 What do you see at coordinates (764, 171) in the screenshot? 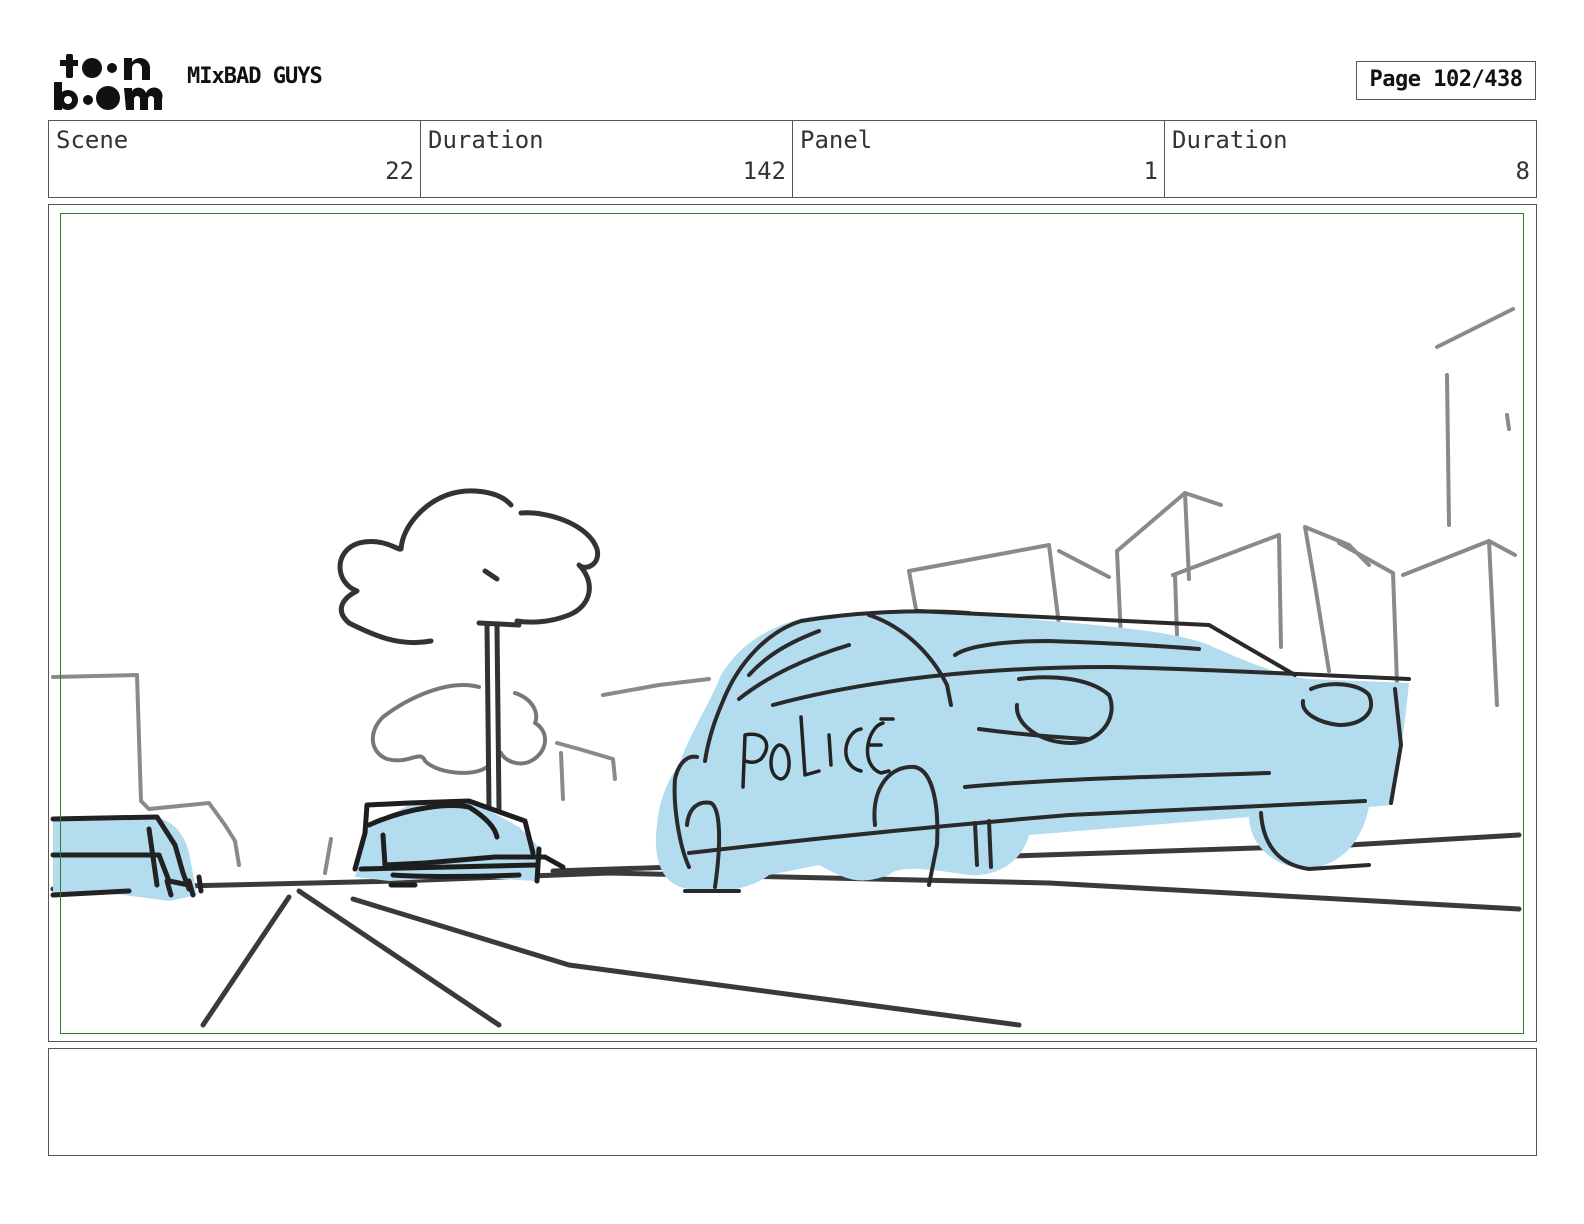
I see `scene-duration-value: 142` at bounding box center [764, 171].